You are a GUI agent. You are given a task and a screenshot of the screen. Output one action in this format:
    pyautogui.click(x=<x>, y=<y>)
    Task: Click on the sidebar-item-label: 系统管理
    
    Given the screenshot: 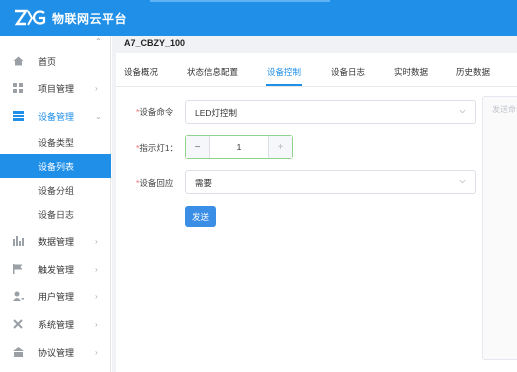 What is the action you would take?
    pyautogui.click(x=56, y=324)
    